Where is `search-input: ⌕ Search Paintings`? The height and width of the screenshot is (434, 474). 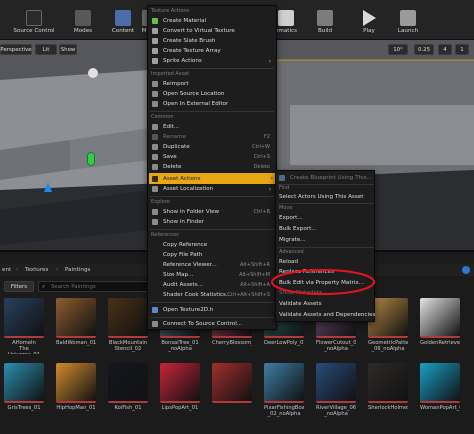 search-input: ⌕ Search Paintings is located at coordinates (93, 286).